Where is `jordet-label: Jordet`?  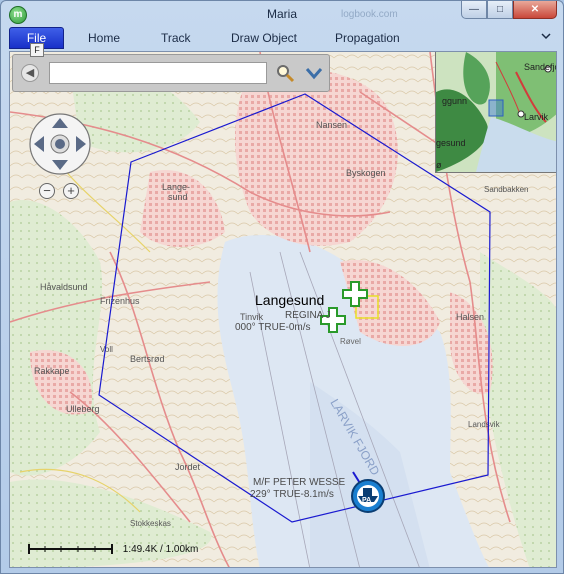 jordet-label: Jordet is located at coordinates (188, 467).